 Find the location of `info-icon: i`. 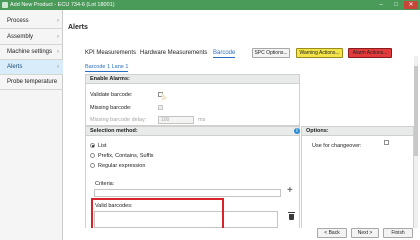

info-icon: i is located at coordinates (297, 131).